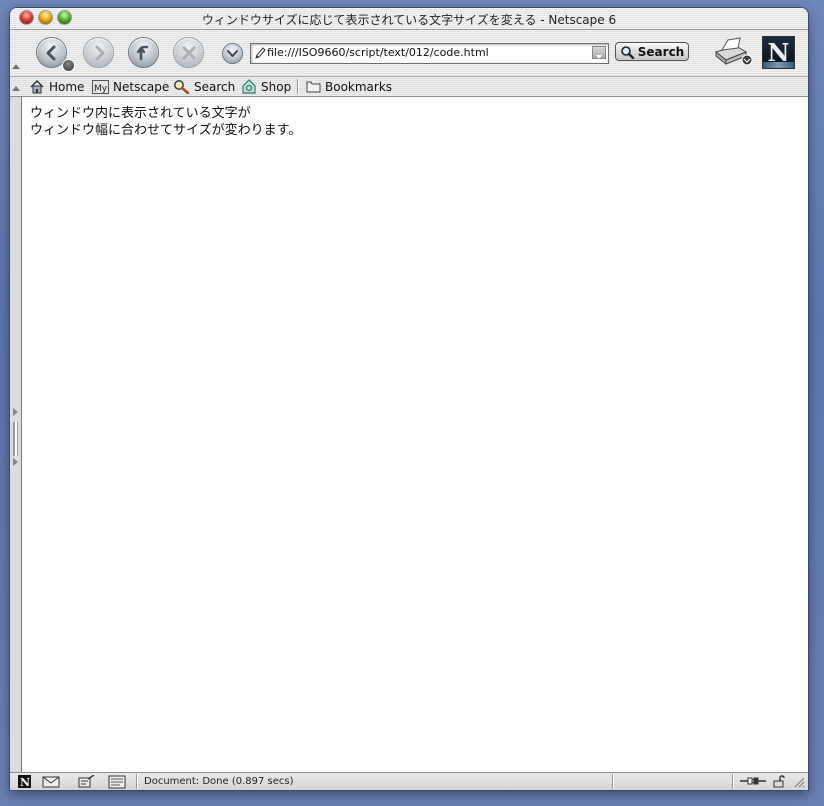  I want to click on my-netscape-button: My Netscape, so click(130, 86).